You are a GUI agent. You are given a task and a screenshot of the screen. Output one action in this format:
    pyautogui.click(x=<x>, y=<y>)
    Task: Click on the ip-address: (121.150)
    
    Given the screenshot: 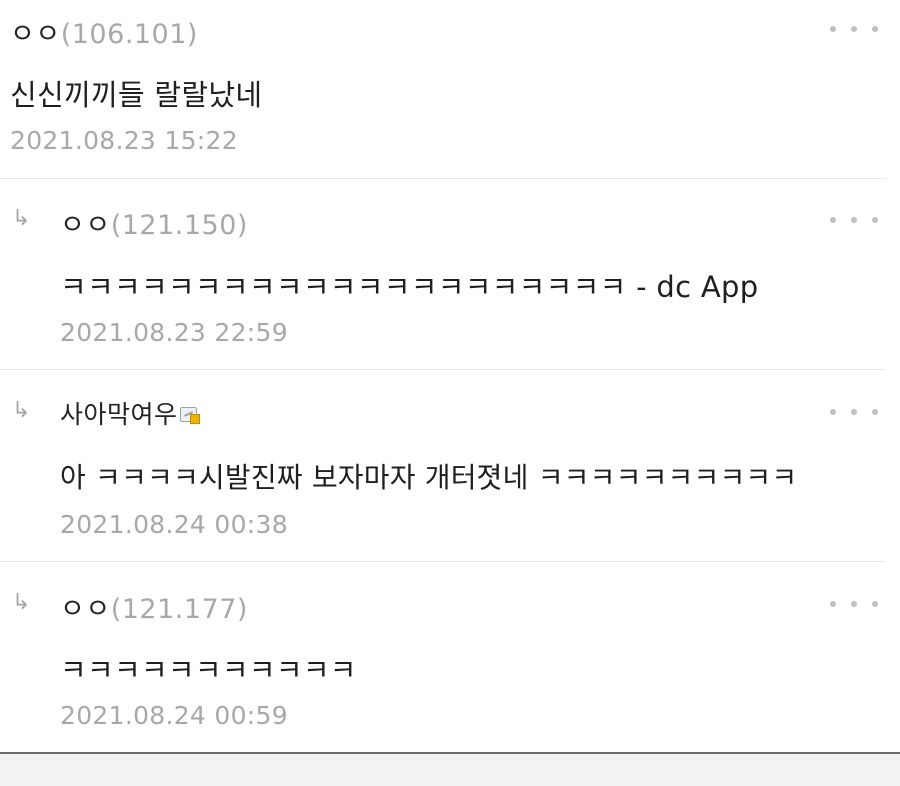 What is the action you would take?
    pyautogui.click(x=179, y=225)
    